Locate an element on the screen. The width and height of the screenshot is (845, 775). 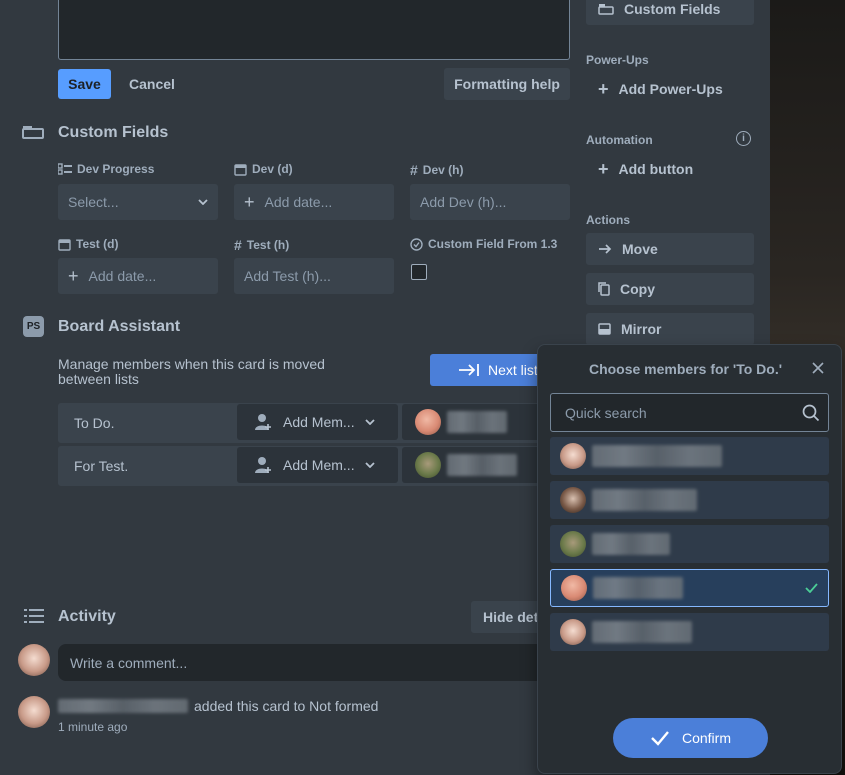
arrow-right-icon is located at coordinates (605, 249).